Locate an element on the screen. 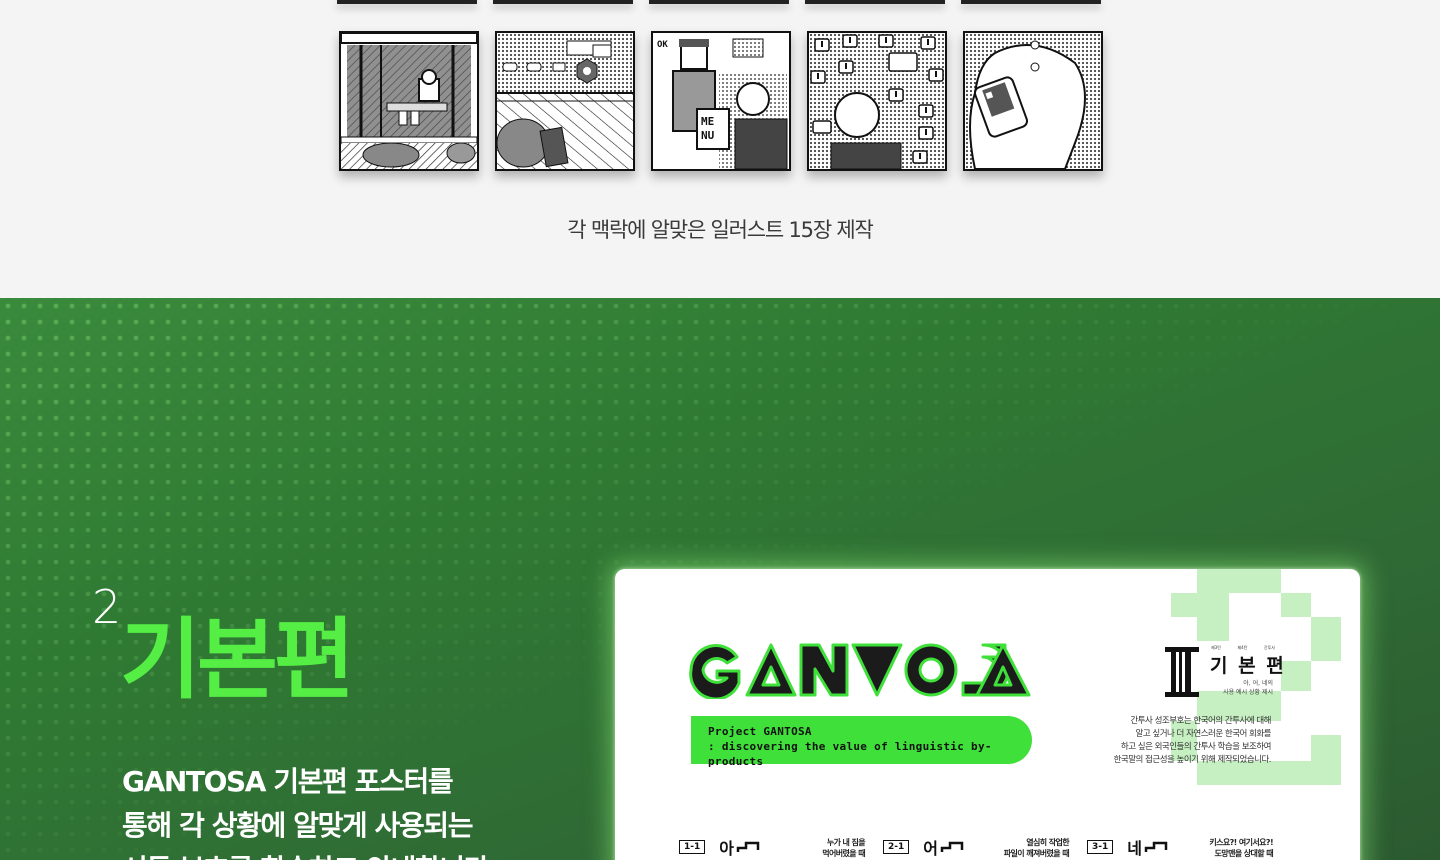  illustration-menu-ordering: OK ME NU is located at coordinates (721, 101).